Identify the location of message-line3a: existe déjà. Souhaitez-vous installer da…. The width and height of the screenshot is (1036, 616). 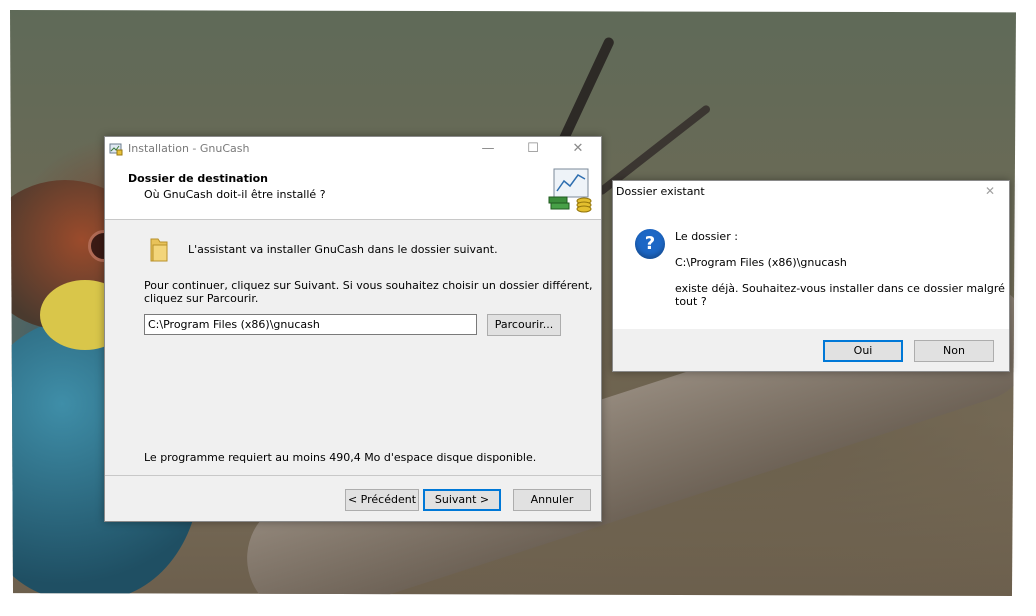
(840, 288).